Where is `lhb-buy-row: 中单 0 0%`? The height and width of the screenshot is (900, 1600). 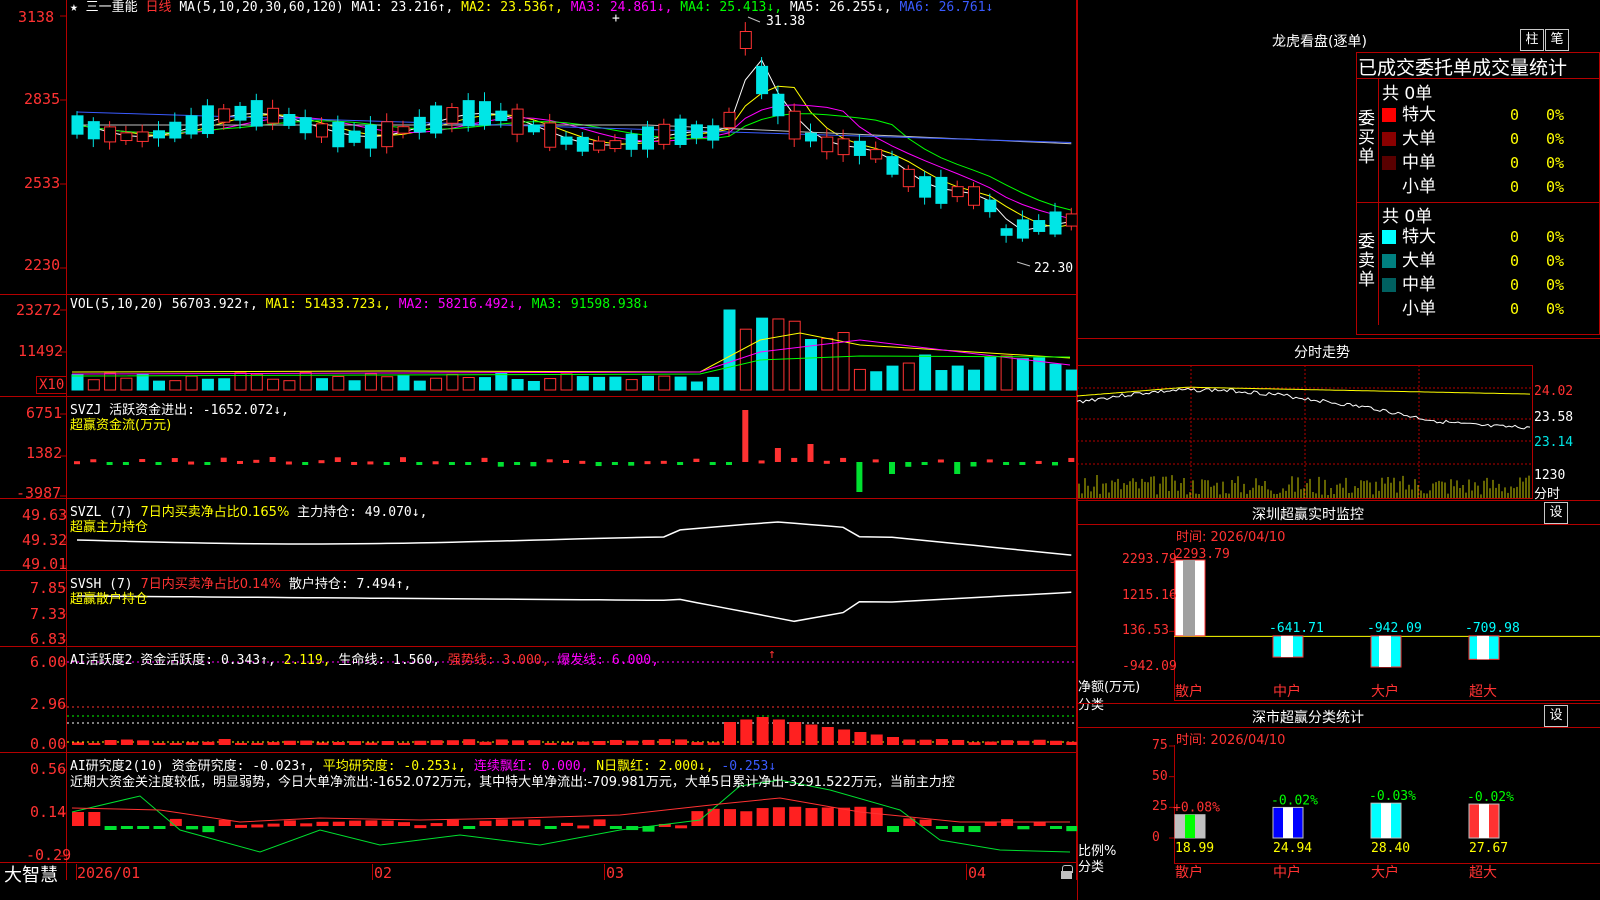 lhb-buy-row: 中单 0 0% is located at coordinates (1490, 163).